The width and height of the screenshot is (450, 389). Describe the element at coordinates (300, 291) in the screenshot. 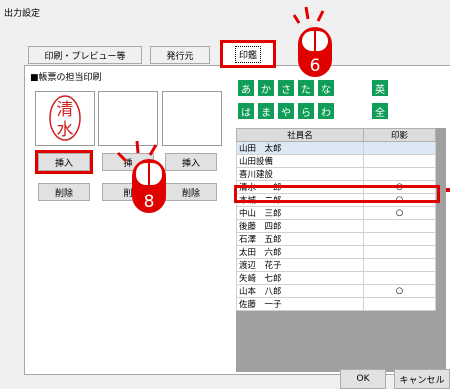

I see `employee-name-cell: 山本 八郎` at that location.